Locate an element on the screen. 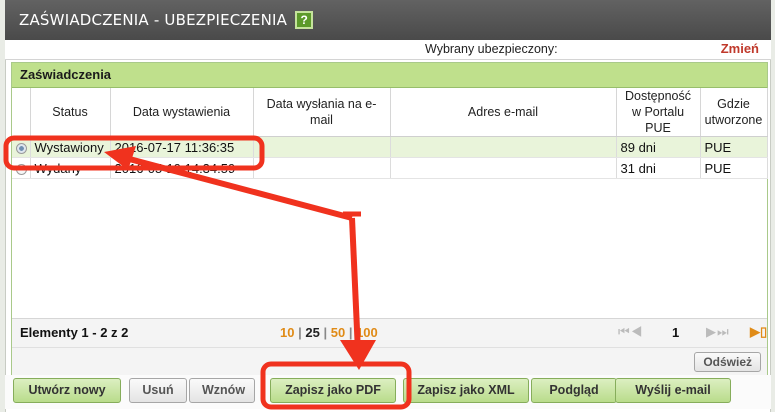  elements-count: Elementy 1 - 2 z 2 is located at coordinates (74, 332).